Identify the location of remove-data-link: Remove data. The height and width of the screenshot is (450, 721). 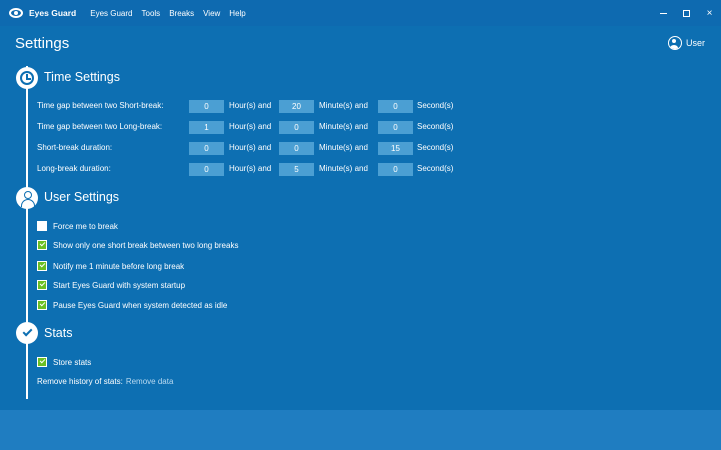
(150, 381).